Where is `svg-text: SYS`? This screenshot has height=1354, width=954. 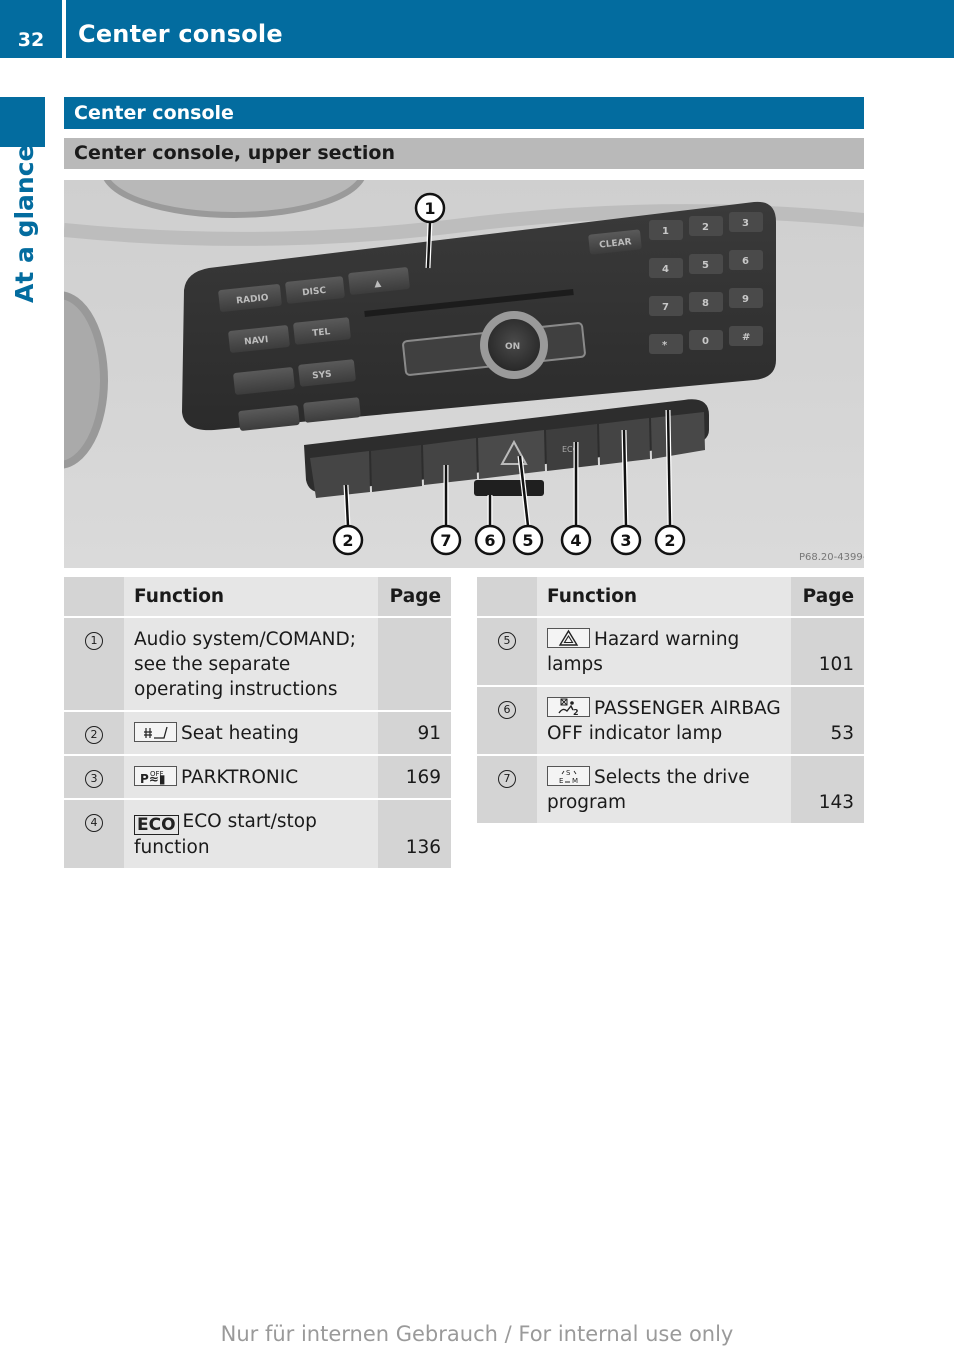 svg-text: SYS is located at coordinates (322, 376).